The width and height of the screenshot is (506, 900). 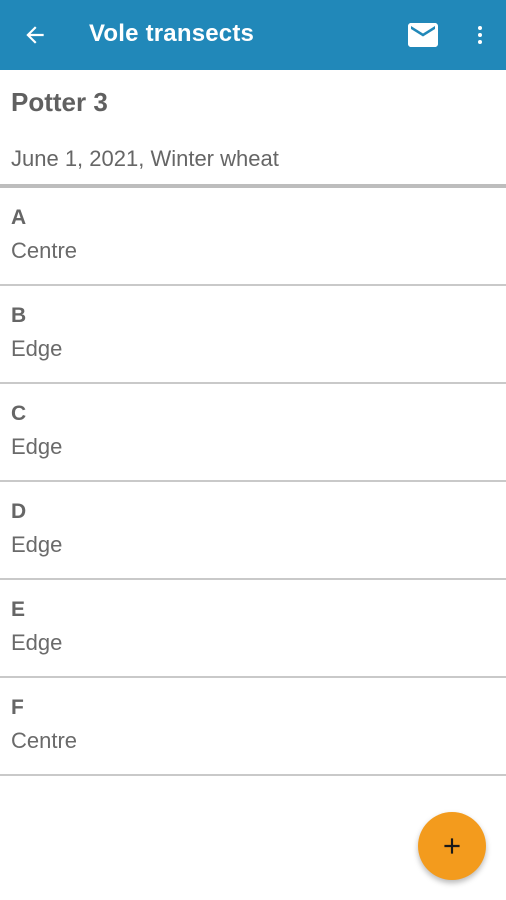 I want to click on site-name: Potter 3, so click(x=59, y=102).